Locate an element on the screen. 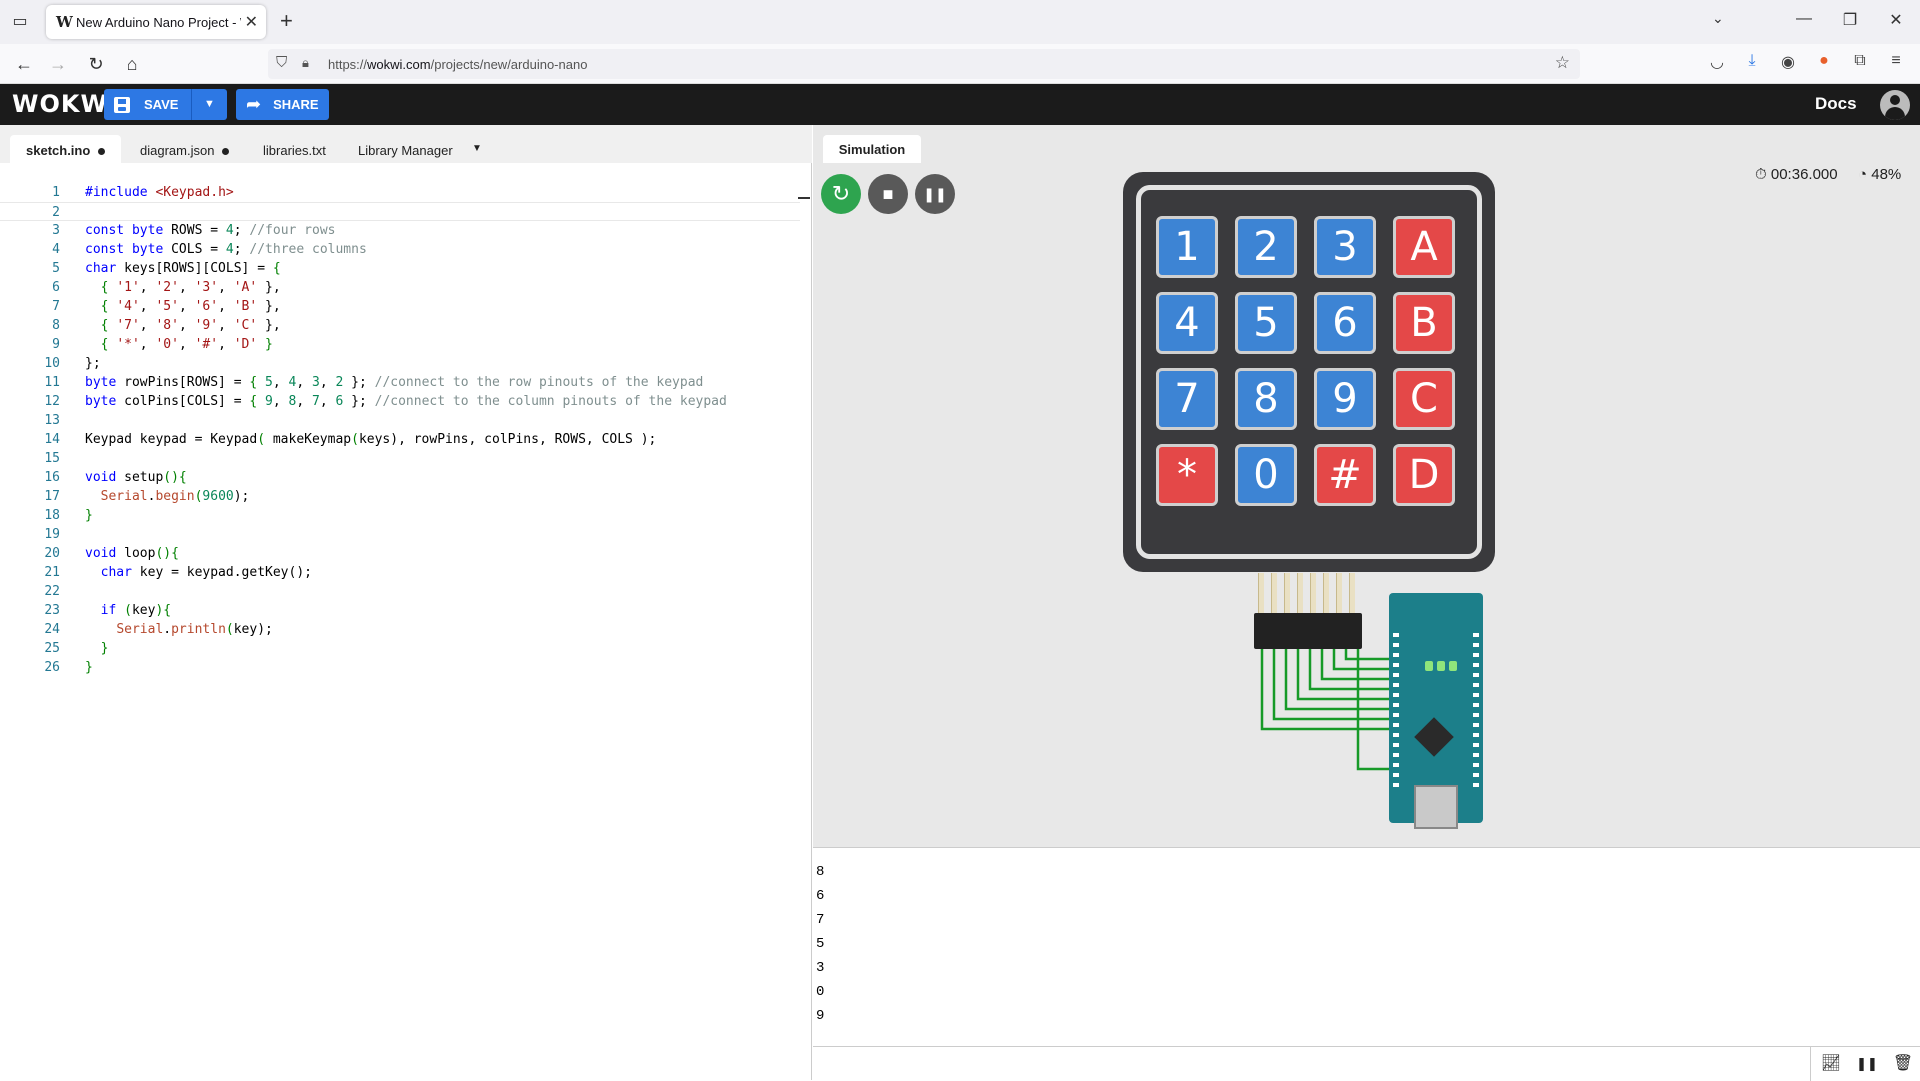 The image size is (1920, 1081). code-line: 21 char key = keypad.getKey(); is located at coordinates (400, 572).